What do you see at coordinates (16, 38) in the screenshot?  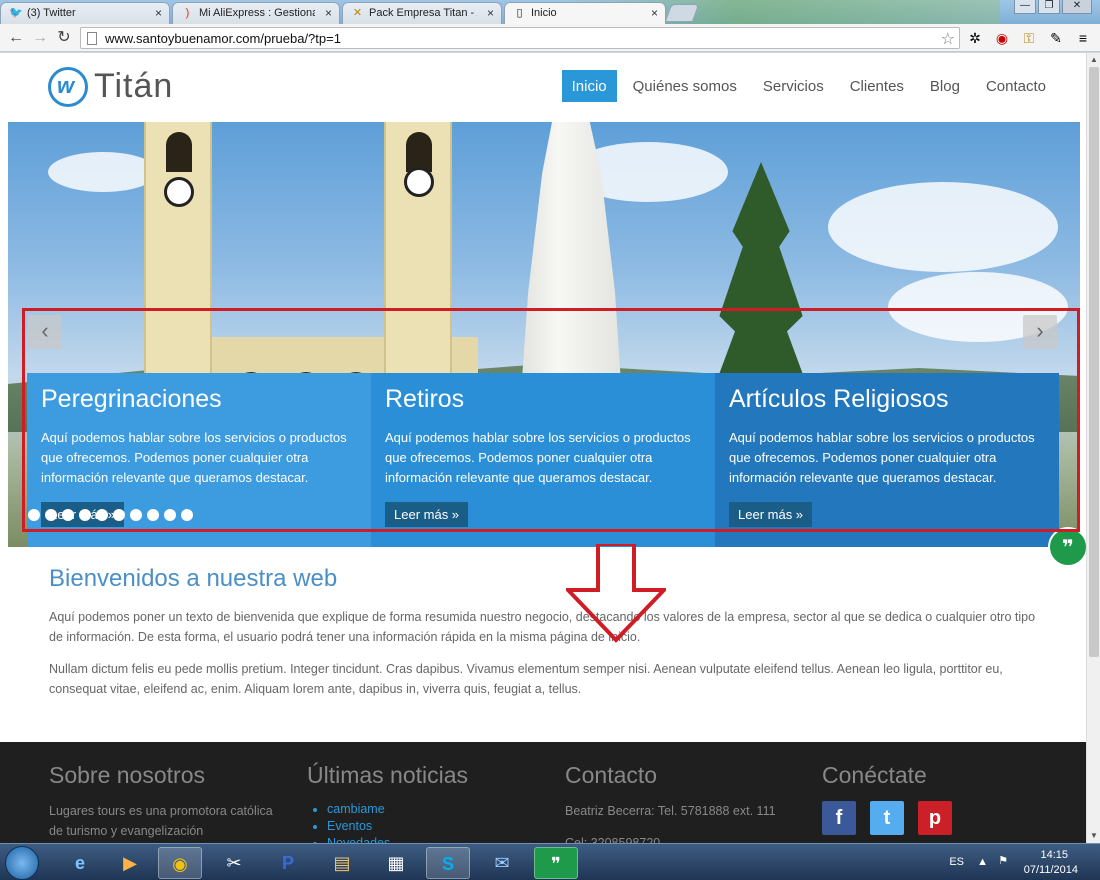 I see `back-arrow-icon: ←` at bounding box center [16, 38].